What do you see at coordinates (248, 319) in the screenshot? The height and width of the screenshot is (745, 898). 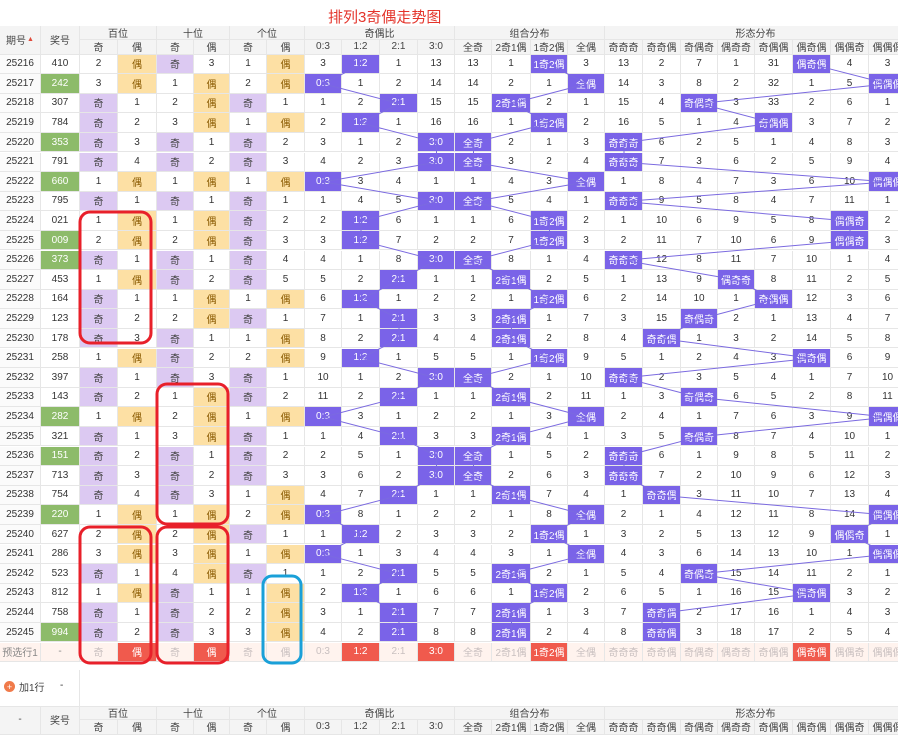 I see `odd-marker: 奇` at bounding box center [248, 319].